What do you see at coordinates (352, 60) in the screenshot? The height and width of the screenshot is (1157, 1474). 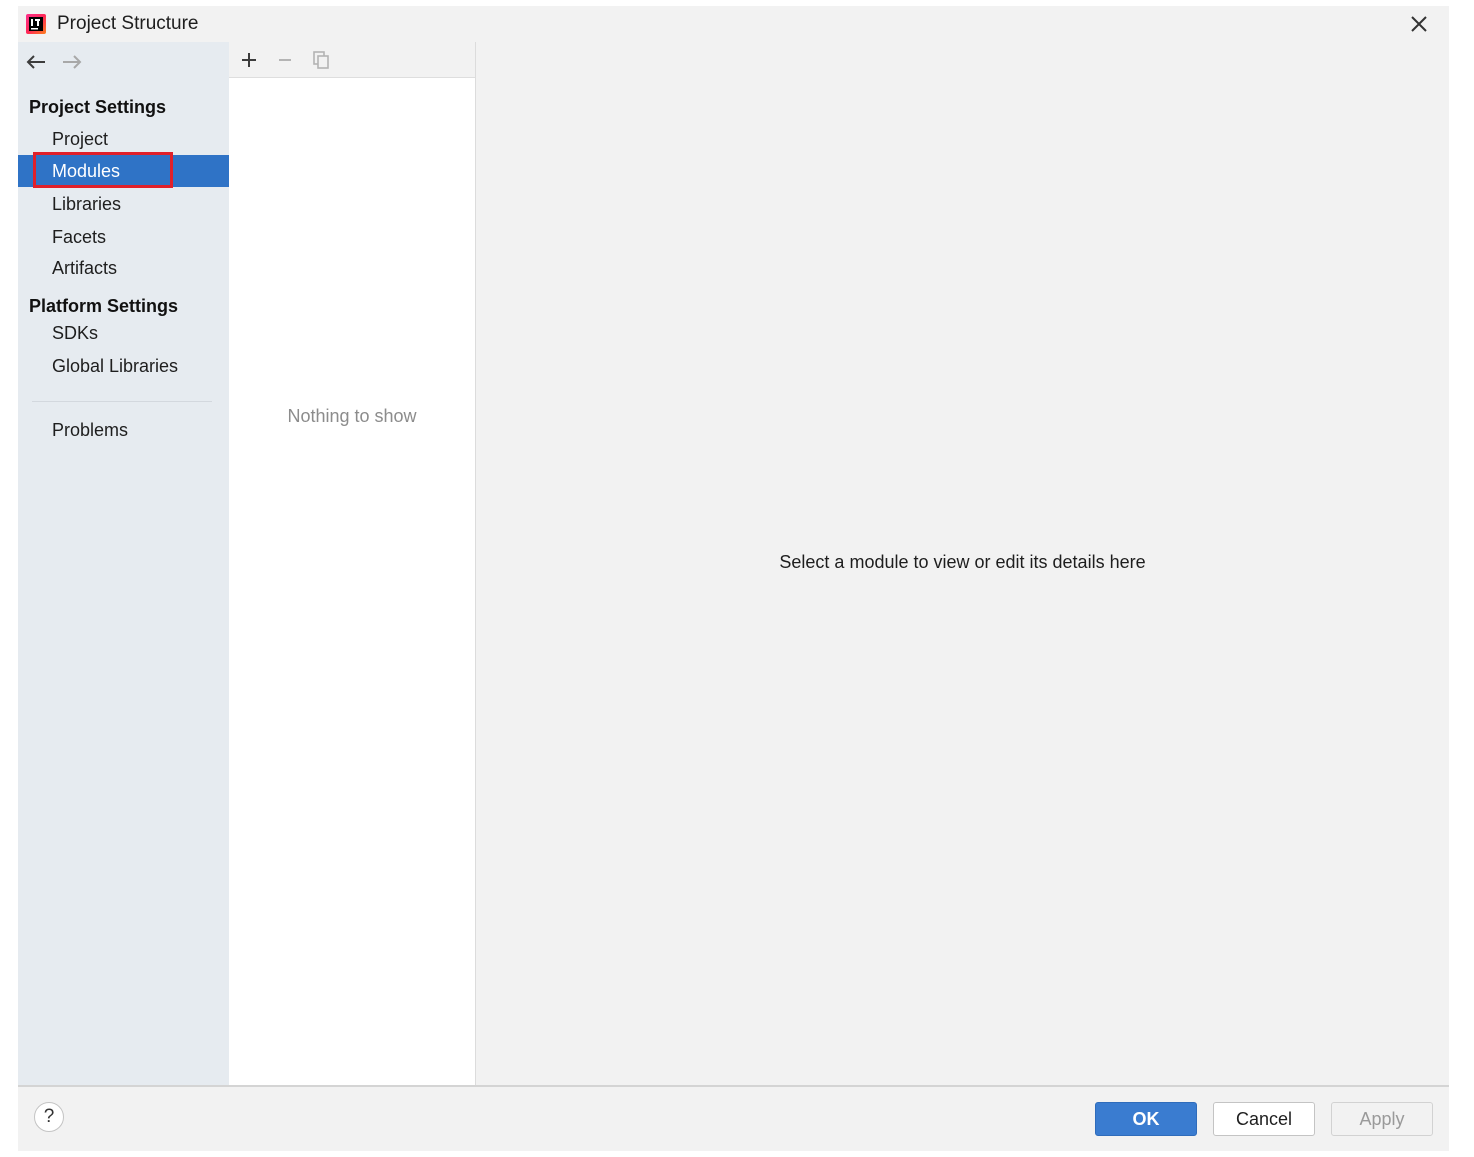 I see `list-toolbar` at bounding box center [352, 60].